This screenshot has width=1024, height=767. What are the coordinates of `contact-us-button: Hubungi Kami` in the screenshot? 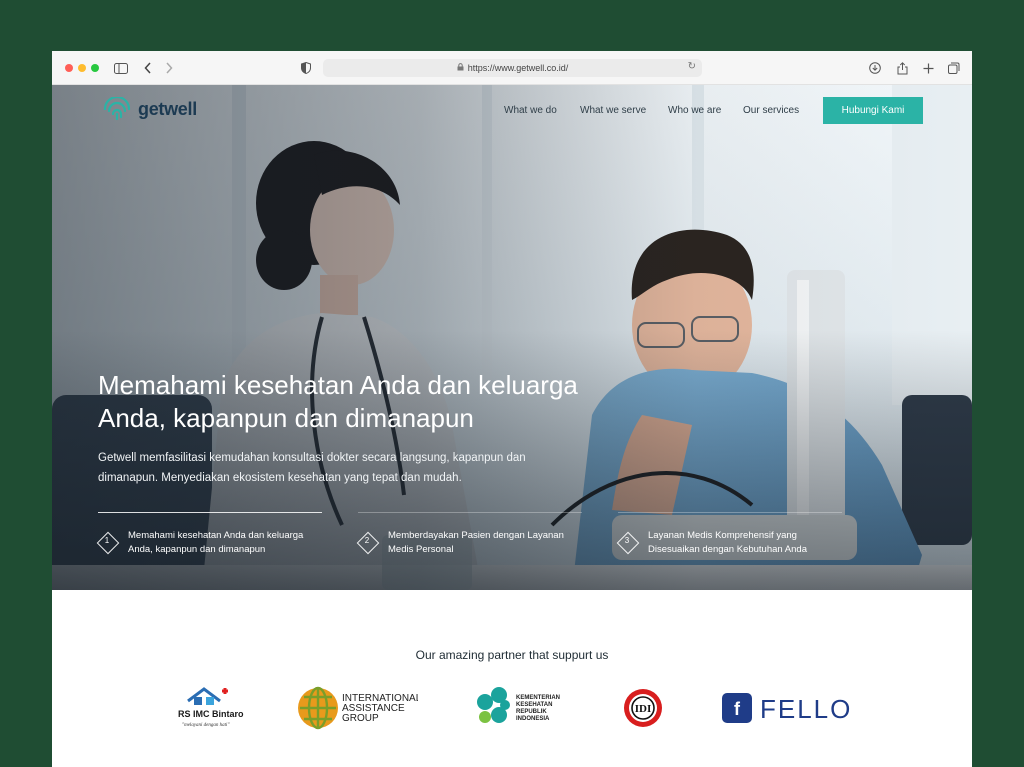 It's located at (873, 110).